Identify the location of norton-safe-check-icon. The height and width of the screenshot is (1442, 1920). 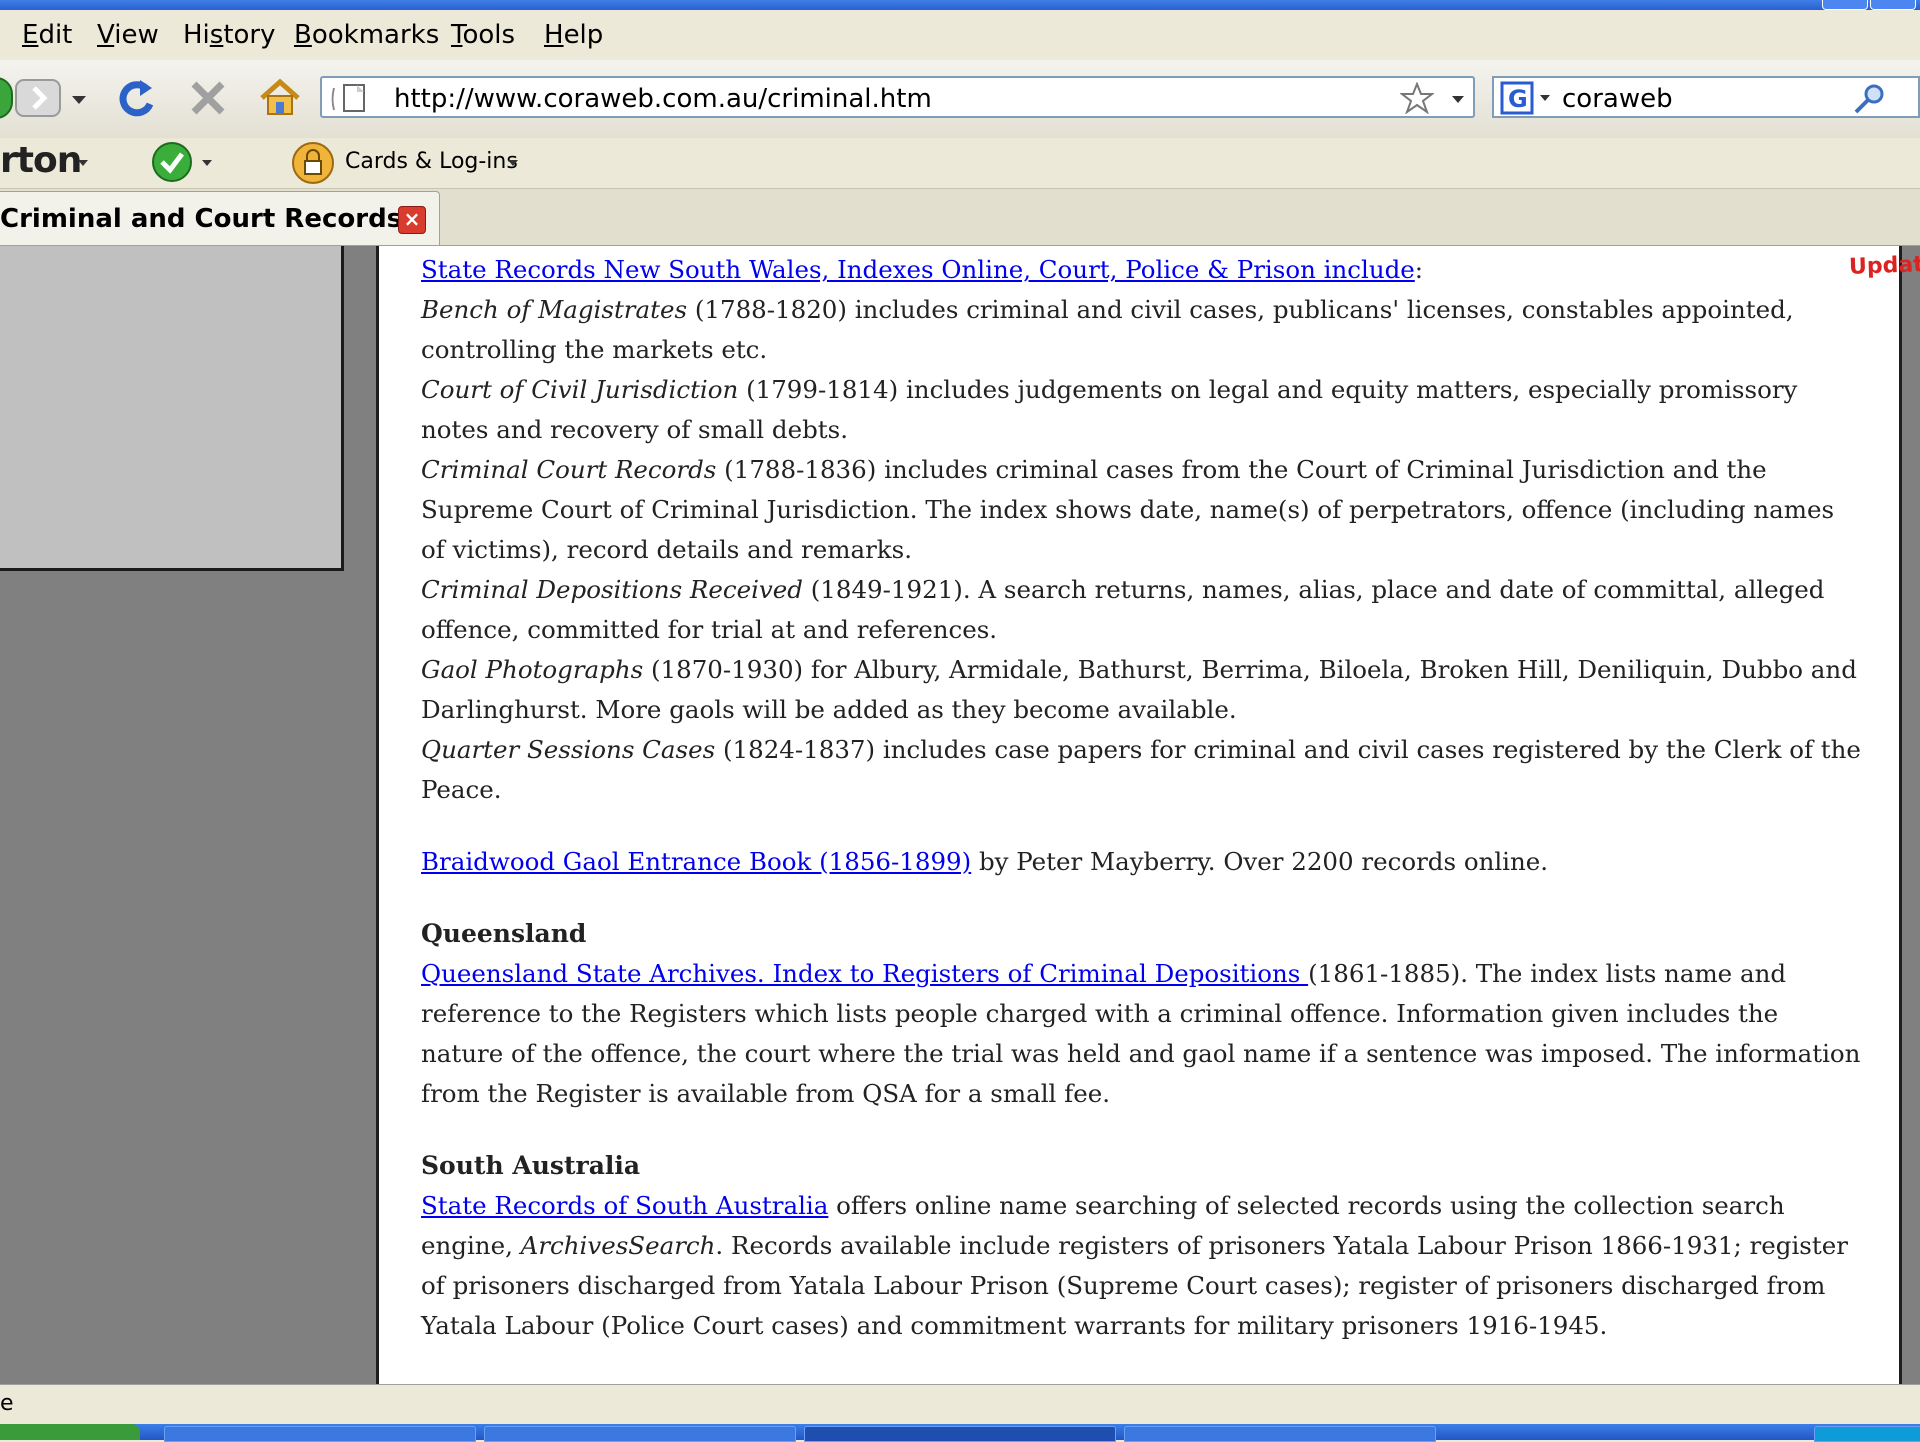
(183, 162).